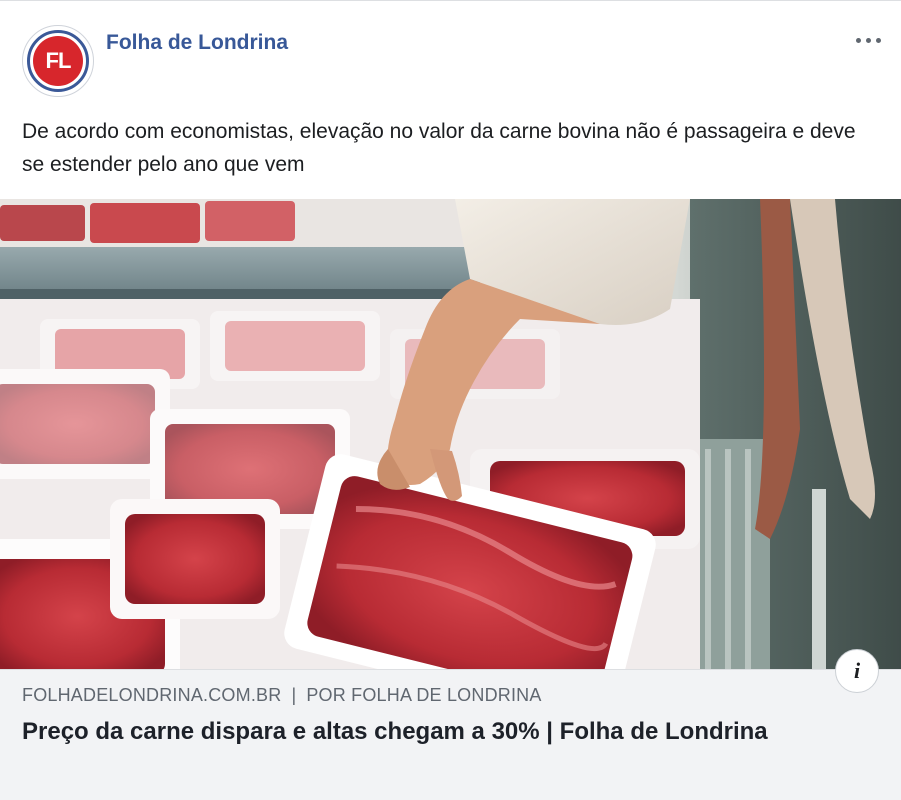 This screenshot has height=800, width=901. Describe the element at coordinates (152, 695) in the screenshot. I see `link-domain: FOLHADELONDRINA.COM.BR` at that location.